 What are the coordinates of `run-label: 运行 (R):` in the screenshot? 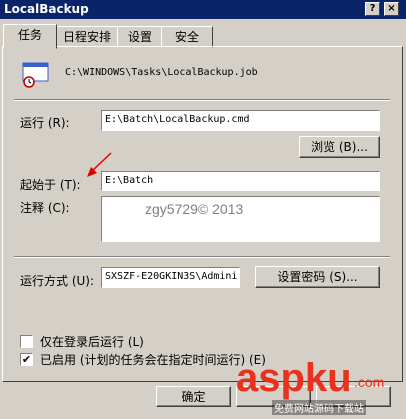 It's located at (45, 123).